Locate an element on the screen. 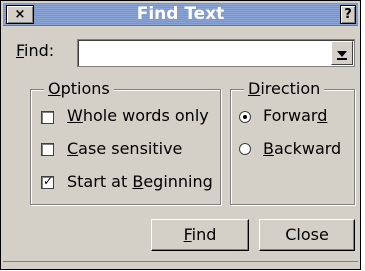  direction-legend: Direction is located at coordinates (284, 88).